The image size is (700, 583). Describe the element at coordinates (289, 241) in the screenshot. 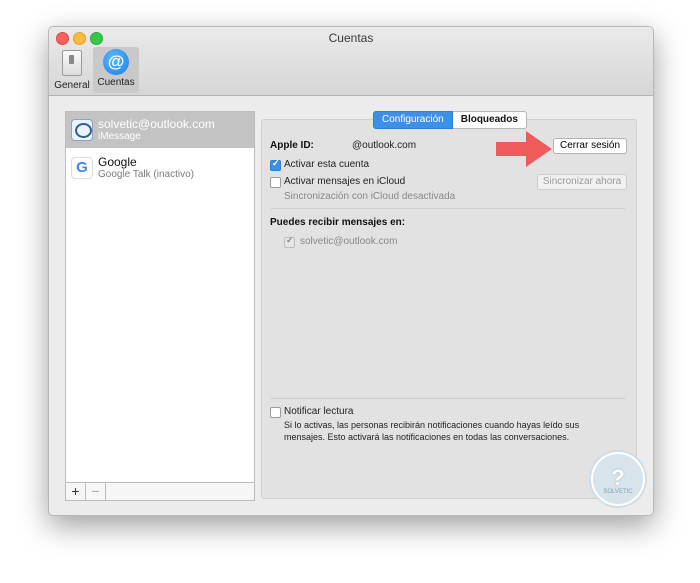

I see `receive-address-checkbox` at that location.